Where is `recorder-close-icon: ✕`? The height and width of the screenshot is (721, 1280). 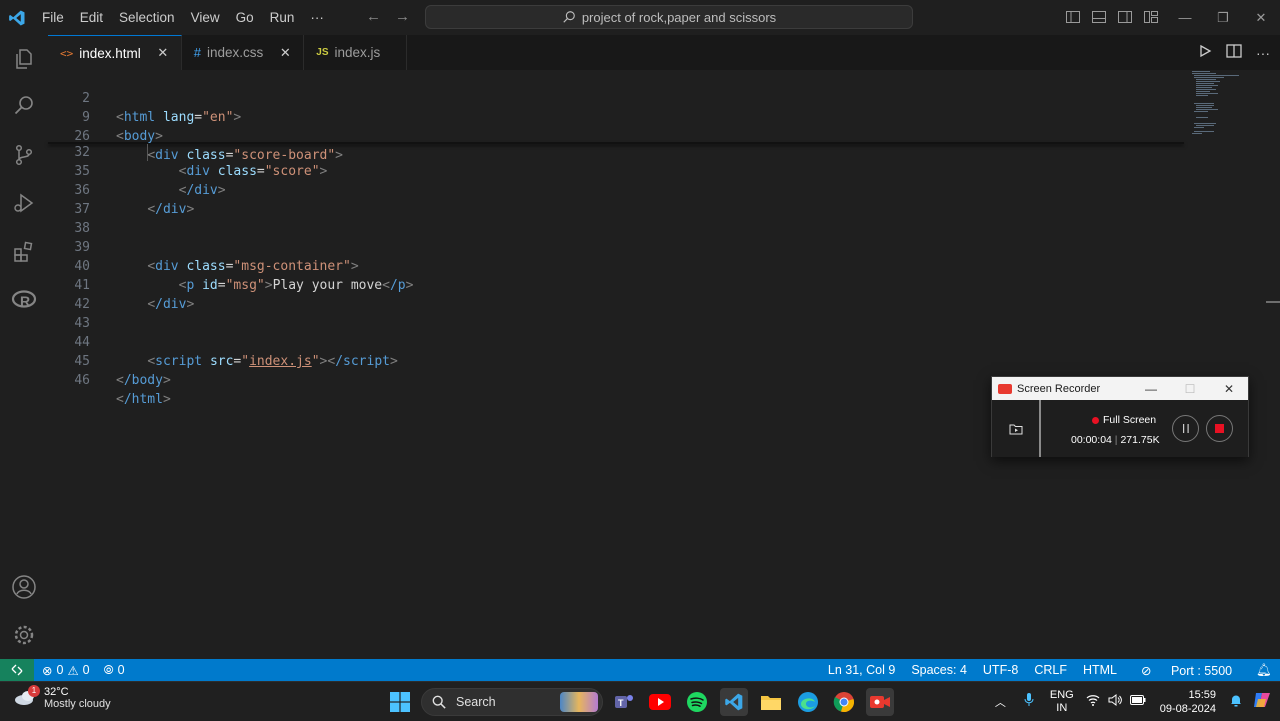
recorder-close-icon: ✕ is located at coordinates (1229, 388).